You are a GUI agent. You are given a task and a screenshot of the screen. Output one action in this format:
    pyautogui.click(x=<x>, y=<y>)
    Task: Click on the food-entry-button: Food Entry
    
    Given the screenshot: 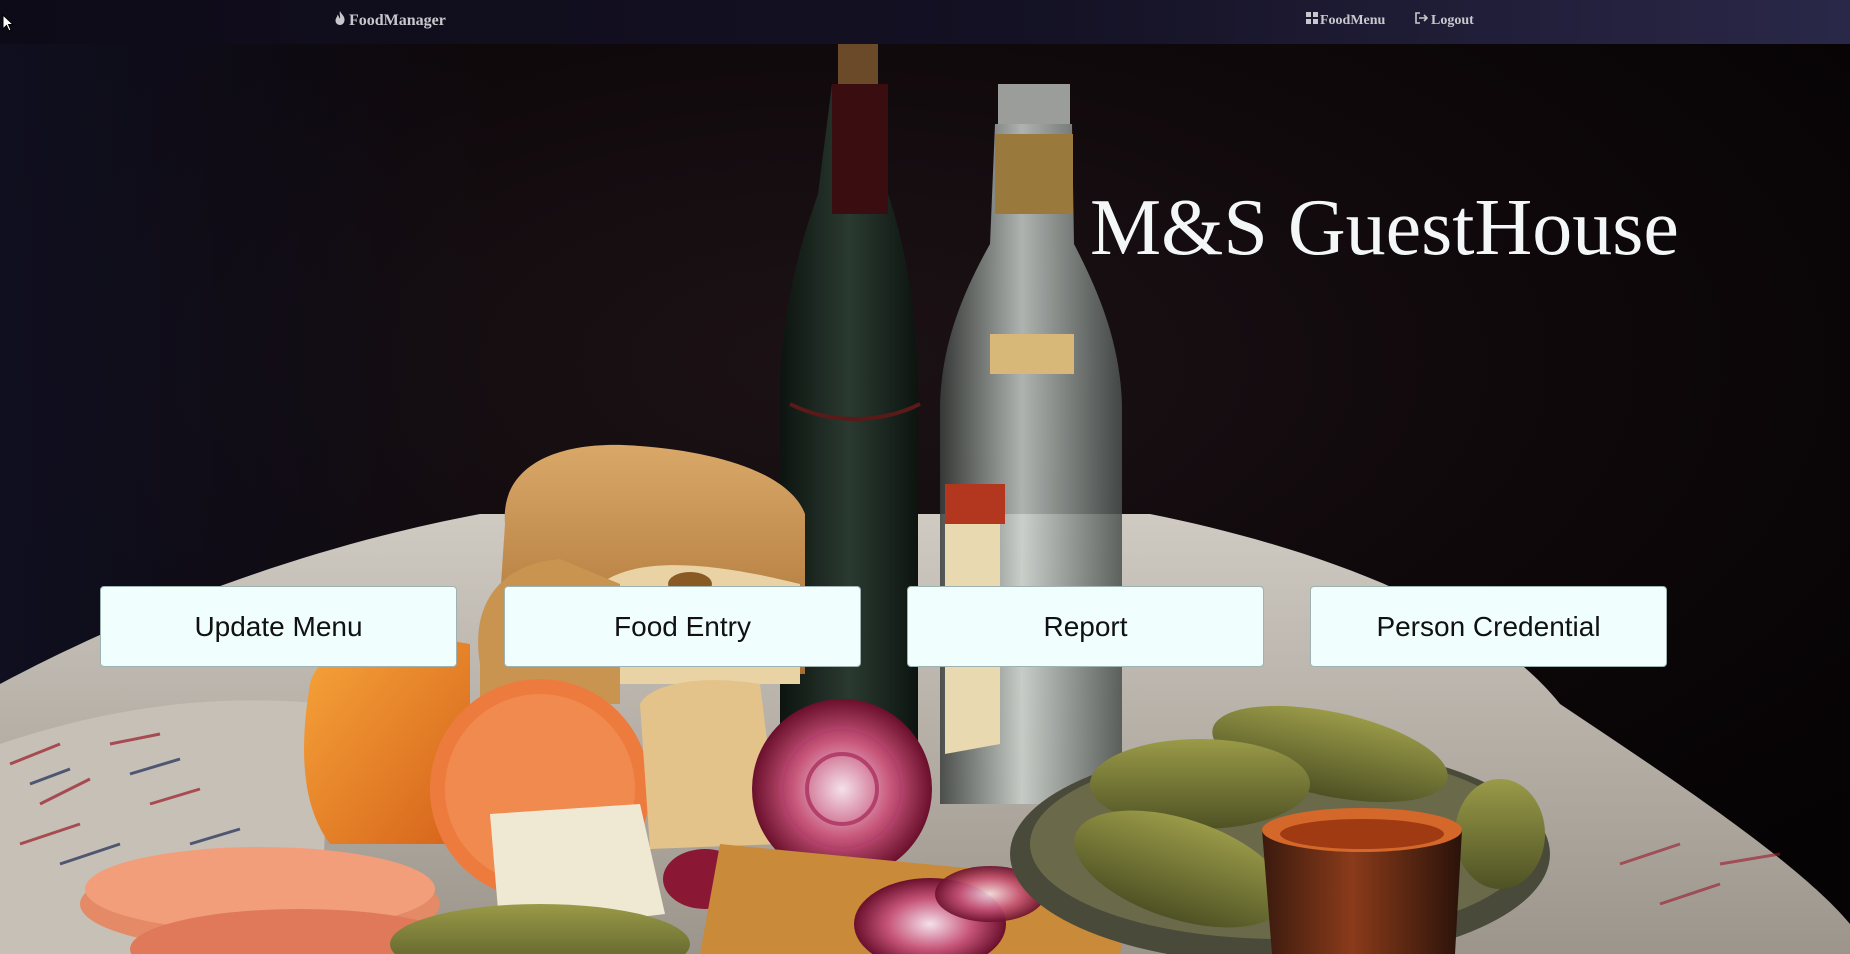 What is the action you would take?
    pyautogui.click(x=682, y=626)
    